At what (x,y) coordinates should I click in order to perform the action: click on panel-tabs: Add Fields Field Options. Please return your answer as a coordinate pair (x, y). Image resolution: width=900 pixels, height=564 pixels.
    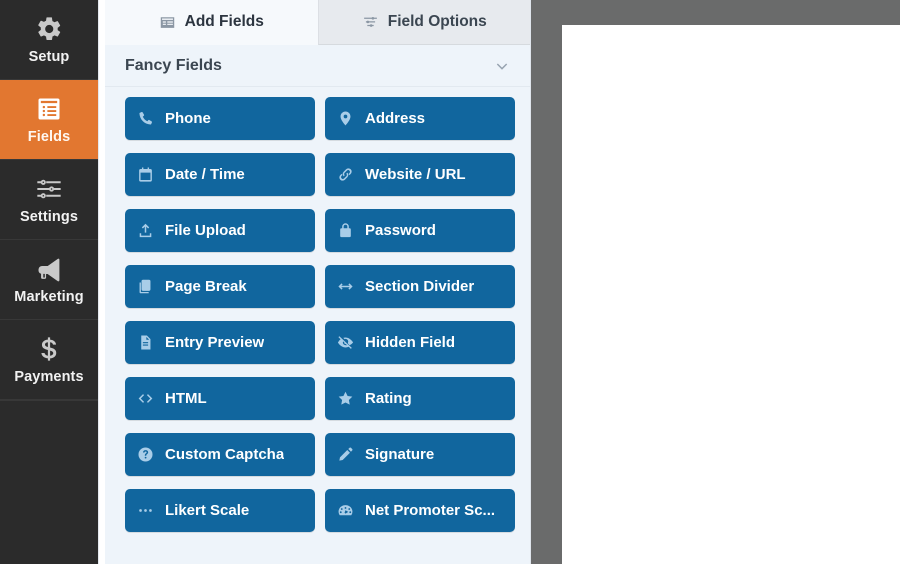
    Looking at the image, I should click on (317, 22).